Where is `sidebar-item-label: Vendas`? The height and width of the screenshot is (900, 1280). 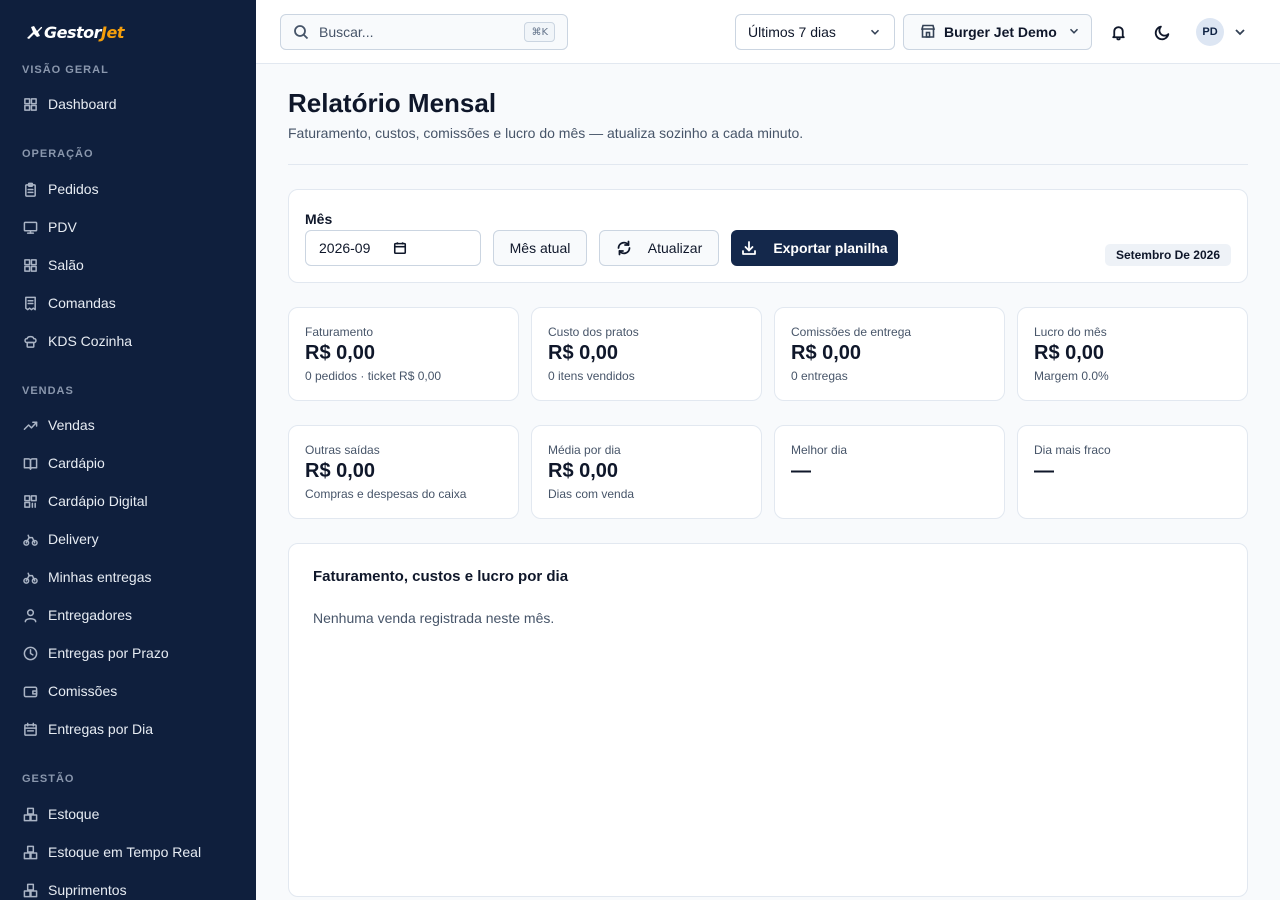 sidebar-item-label: Vendas is located at coordinates (71, 425).